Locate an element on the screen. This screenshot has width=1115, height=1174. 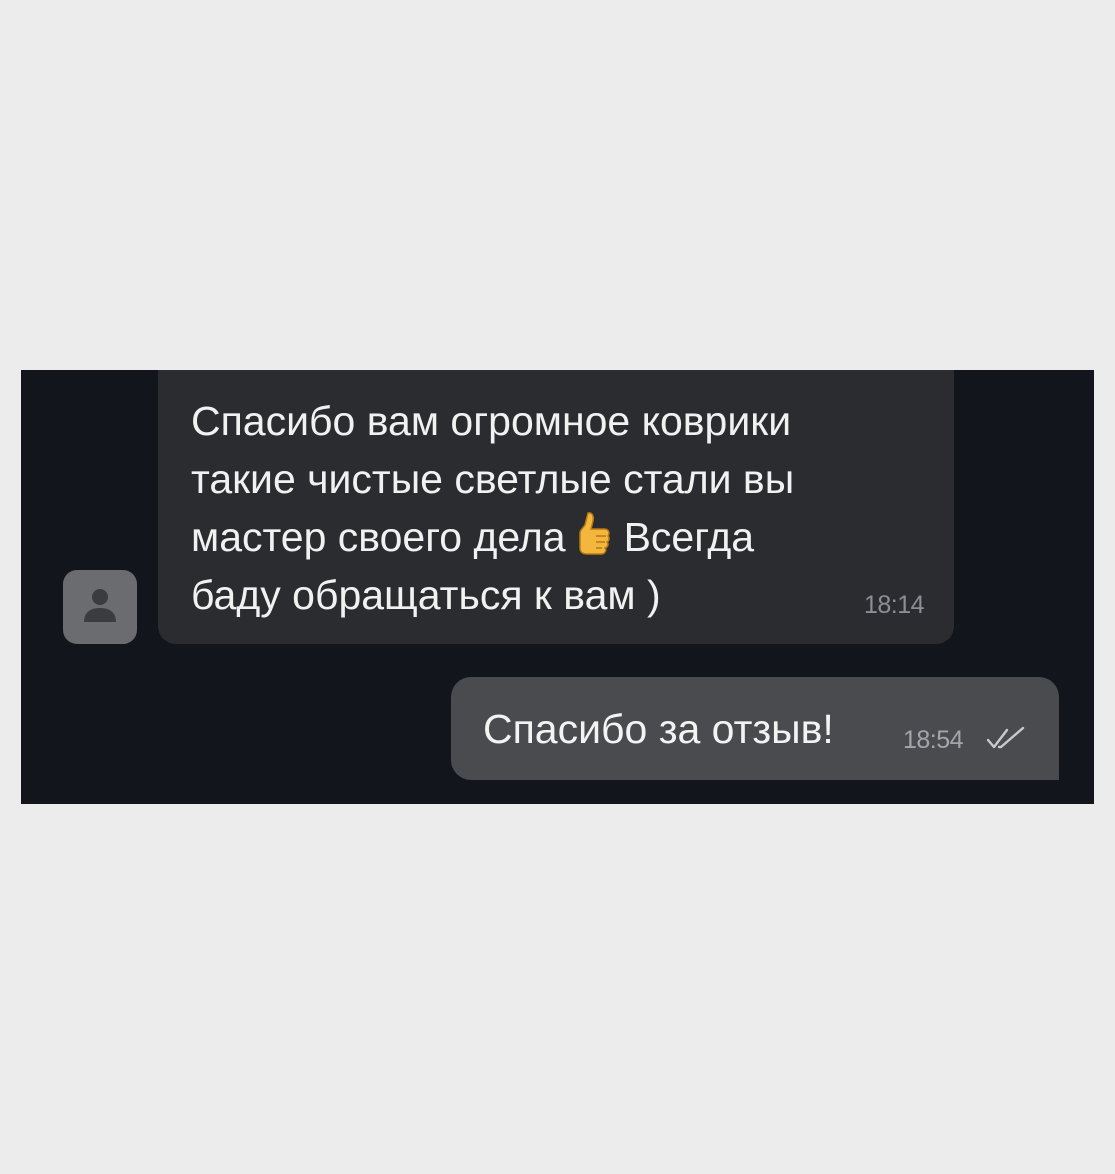
incoming-timestamp: 18:14 is located at coordinates (894, 605).